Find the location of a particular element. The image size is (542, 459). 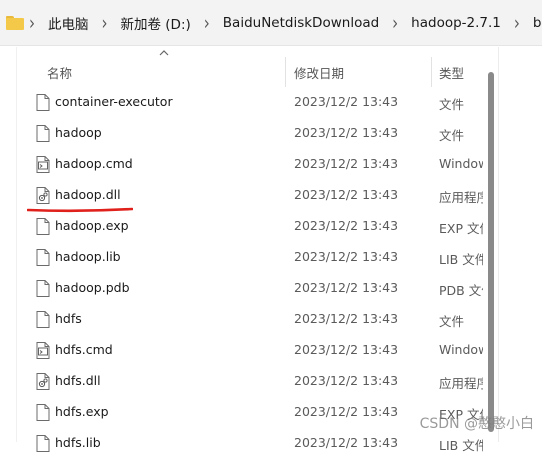

file-name: hdfs.exp is located at coordinates (82, 411).